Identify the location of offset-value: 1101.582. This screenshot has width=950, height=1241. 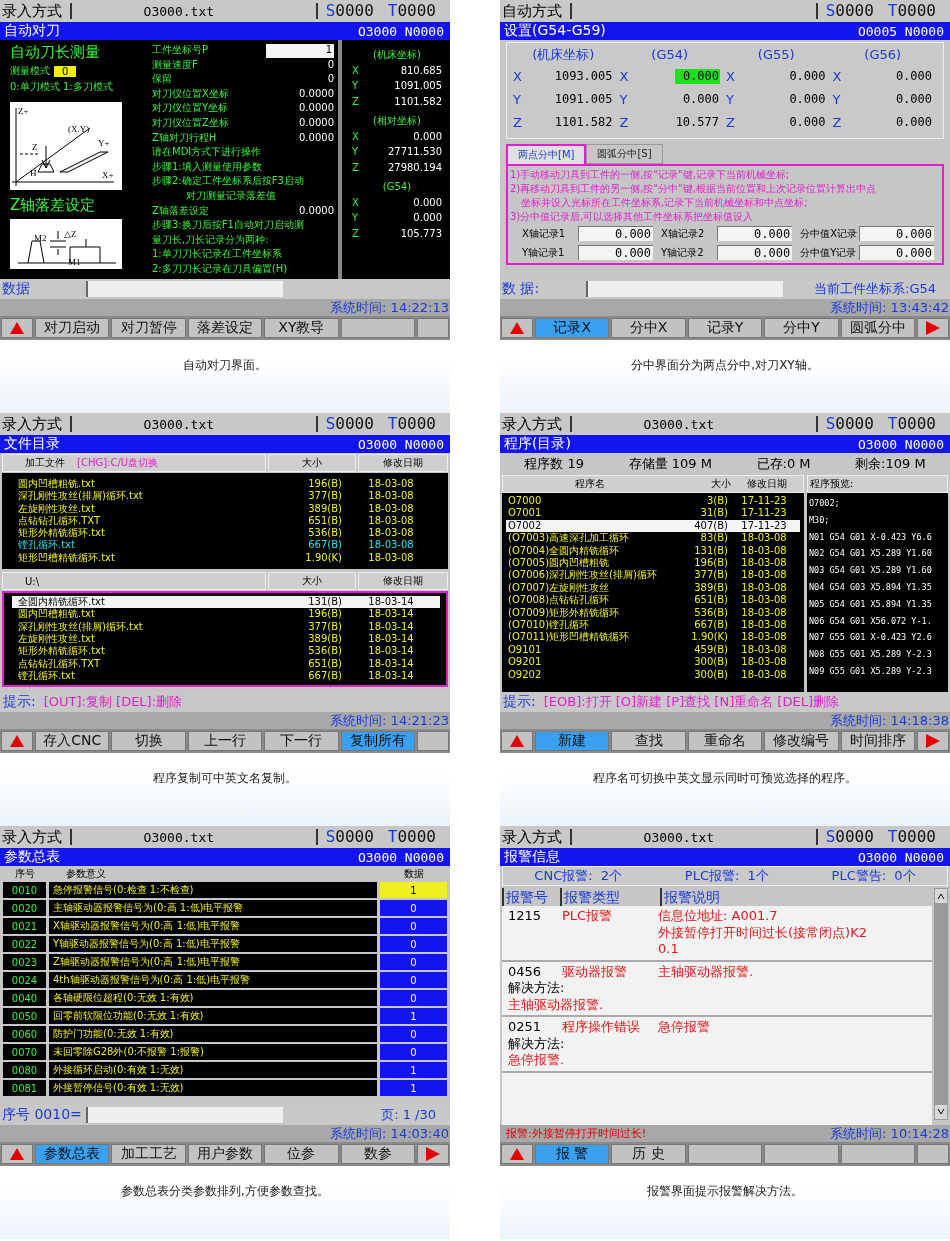
(580, 122).